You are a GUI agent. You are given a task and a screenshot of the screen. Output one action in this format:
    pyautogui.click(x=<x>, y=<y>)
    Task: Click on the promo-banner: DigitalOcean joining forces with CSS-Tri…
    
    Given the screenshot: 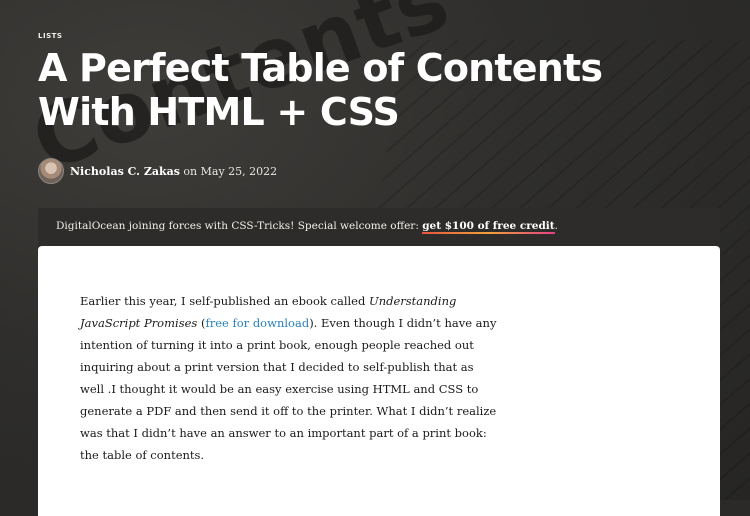 What is the action you would take?
    pyautogui.click(x=379, y=227)
    